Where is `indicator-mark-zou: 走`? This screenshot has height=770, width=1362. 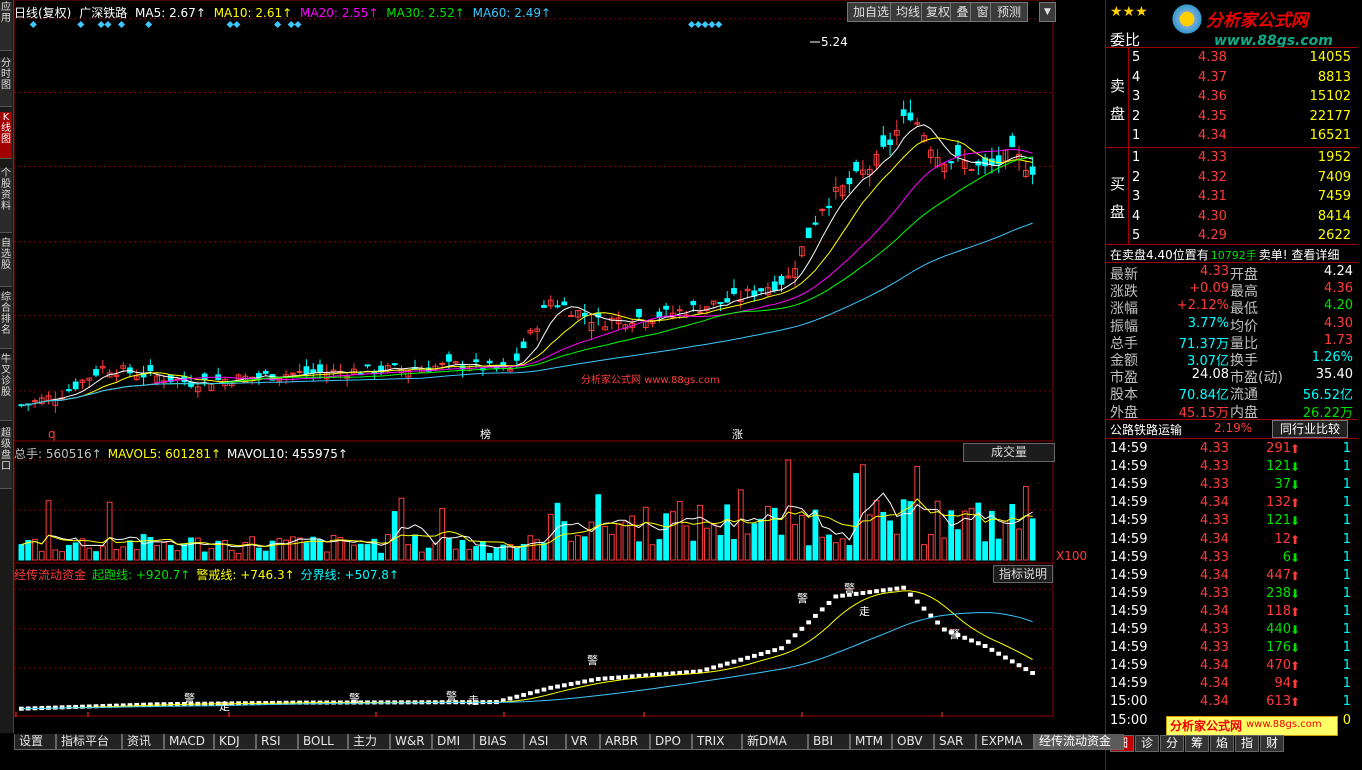
indicator-mark-zou: 走 is located at coordinates (224, 706).